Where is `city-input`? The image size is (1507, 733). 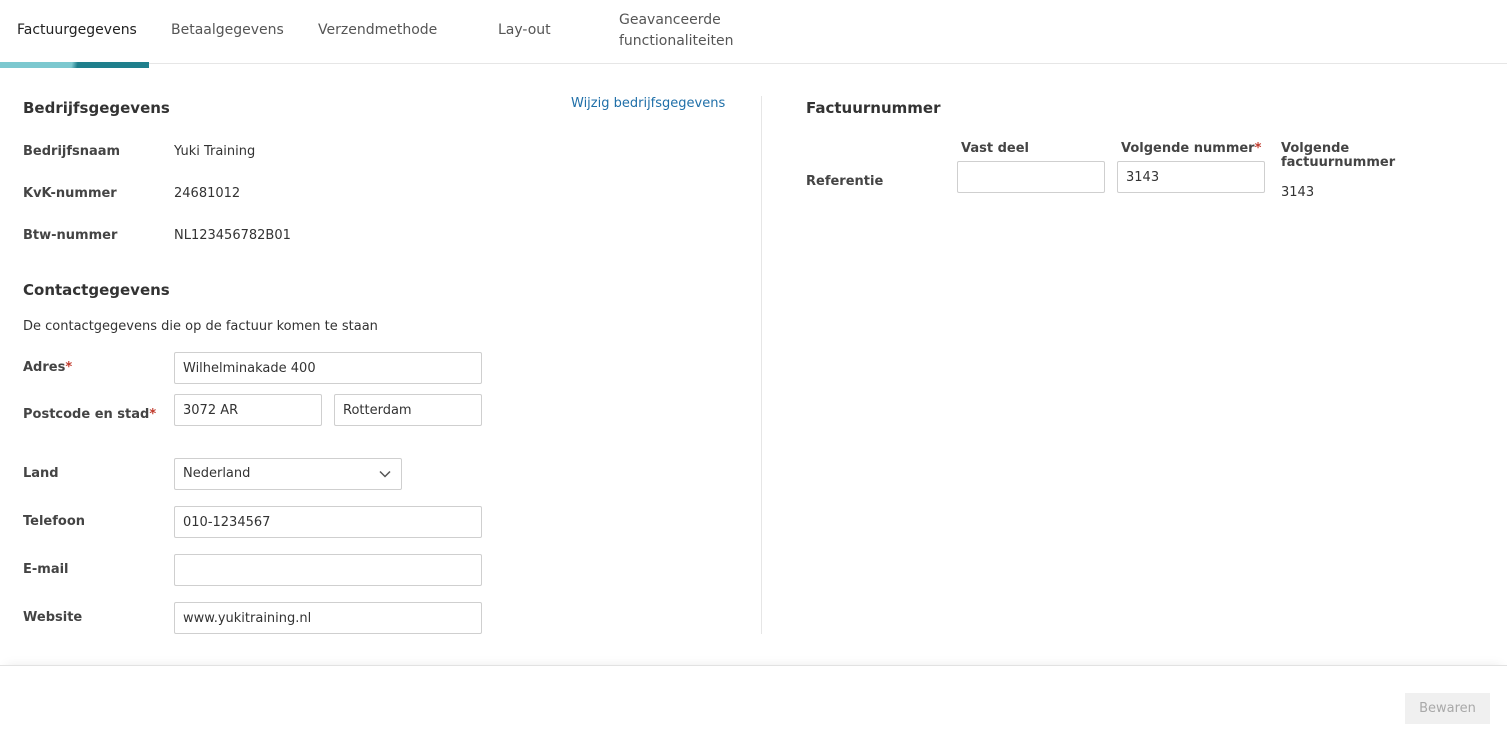 city-input is located at coordinates (408, 410).